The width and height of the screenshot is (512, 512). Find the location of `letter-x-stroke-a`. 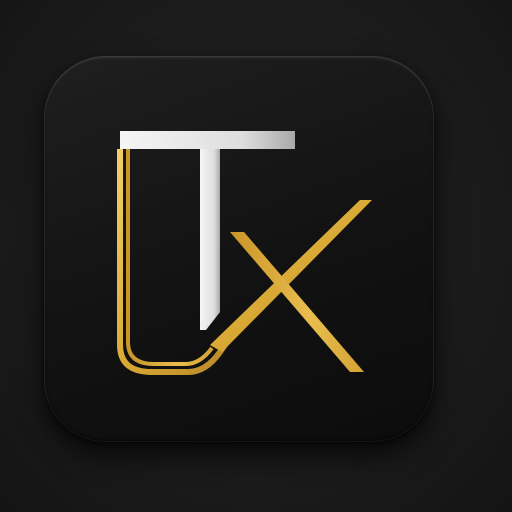

letter-x-stroke-a is located at coordinates (291, 276).